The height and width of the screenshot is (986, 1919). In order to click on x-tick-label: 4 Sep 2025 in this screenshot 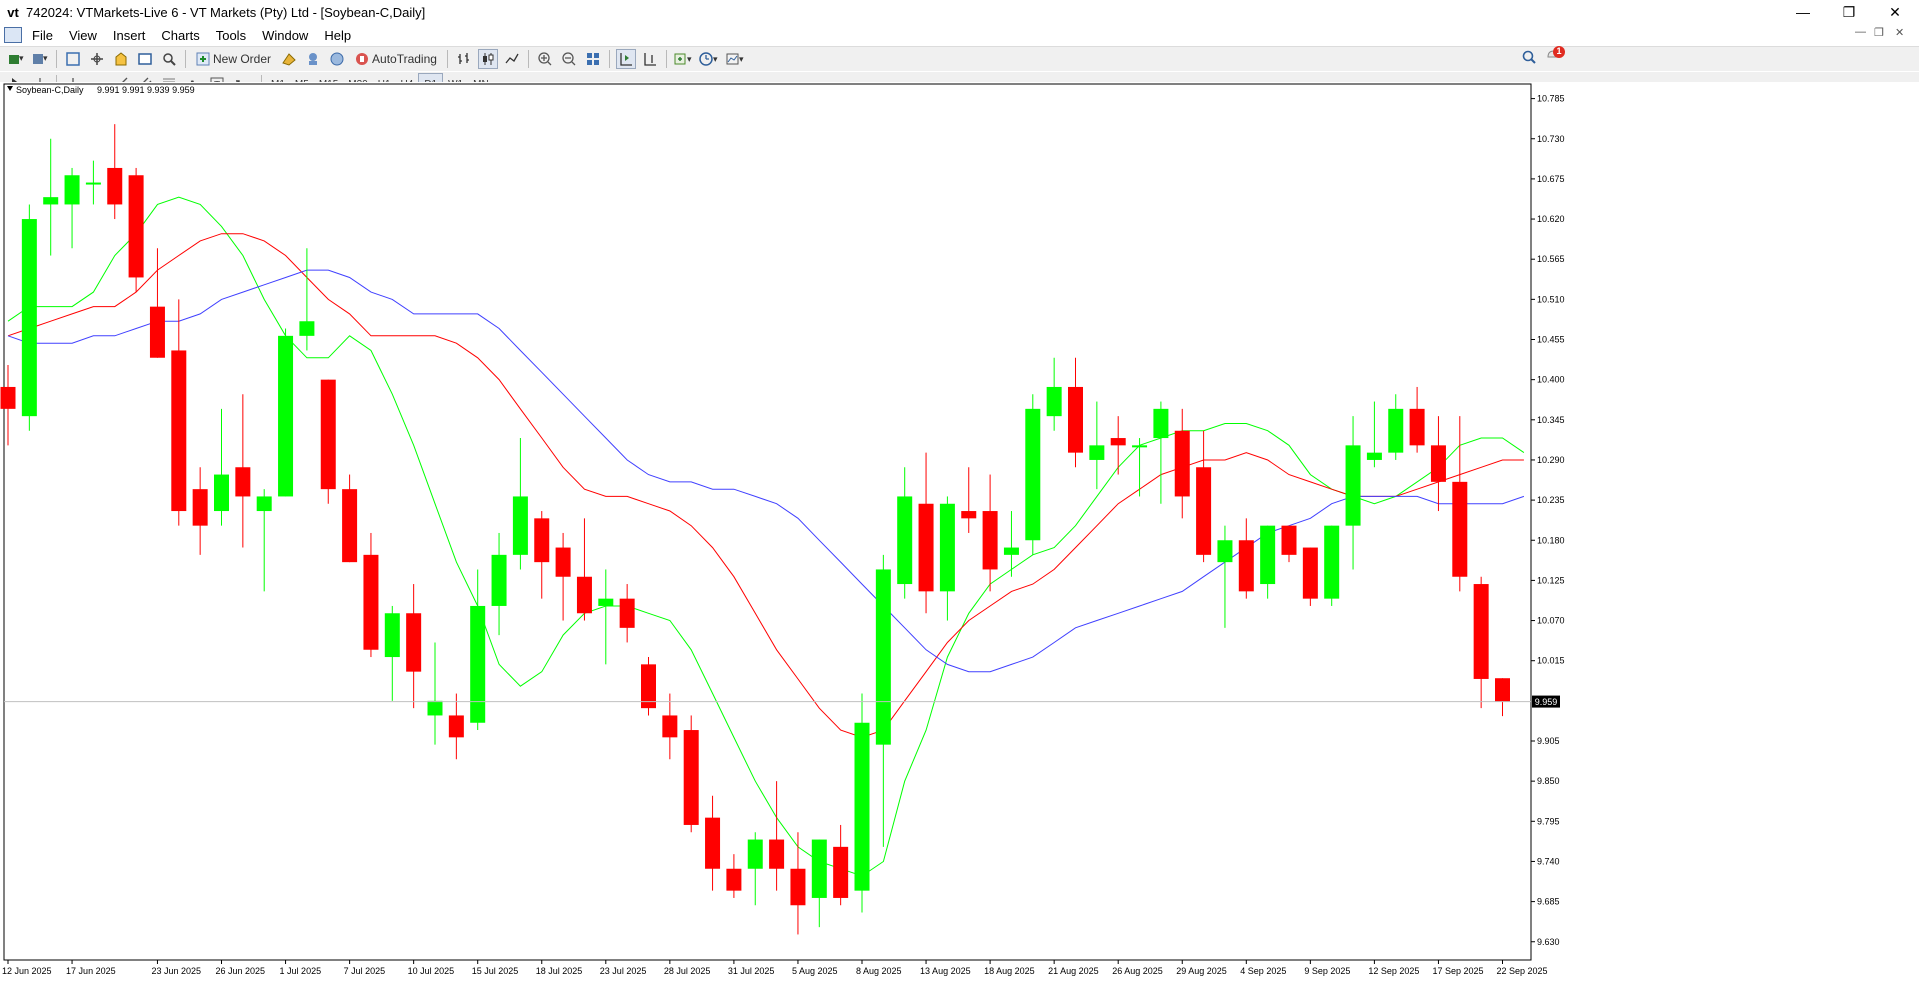, I will do `click(1263, 971)`.